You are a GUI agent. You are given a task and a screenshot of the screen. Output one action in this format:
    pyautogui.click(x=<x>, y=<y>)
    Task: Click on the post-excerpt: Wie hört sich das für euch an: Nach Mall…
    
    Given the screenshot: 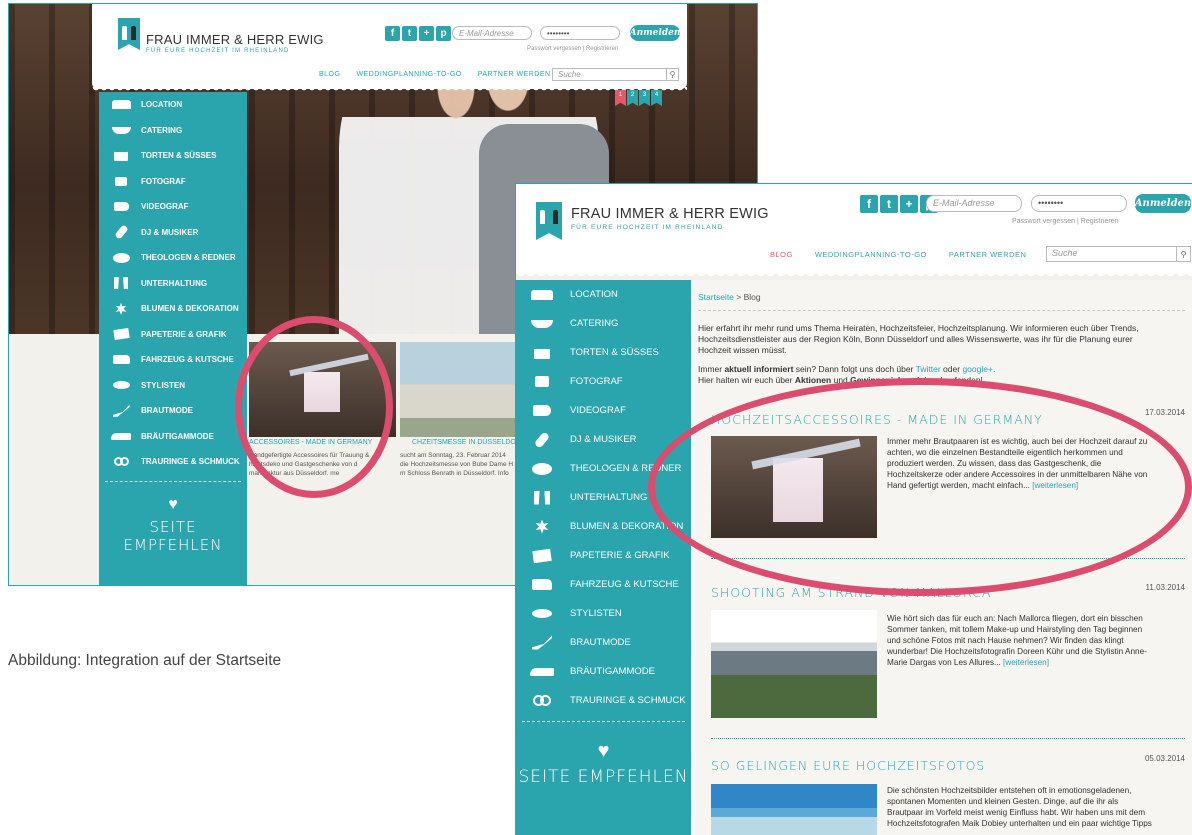 What is the action you would take?
    pyautogui.click(x=1017, y=640)
    